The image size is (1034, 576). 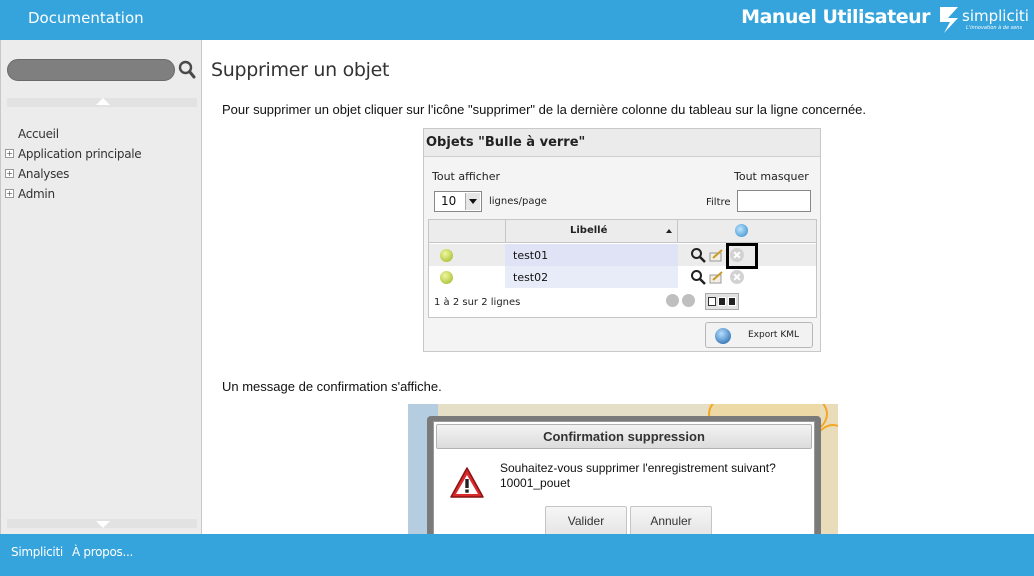 I want to click on chevron-right-icon, so click(x=688, y=300).